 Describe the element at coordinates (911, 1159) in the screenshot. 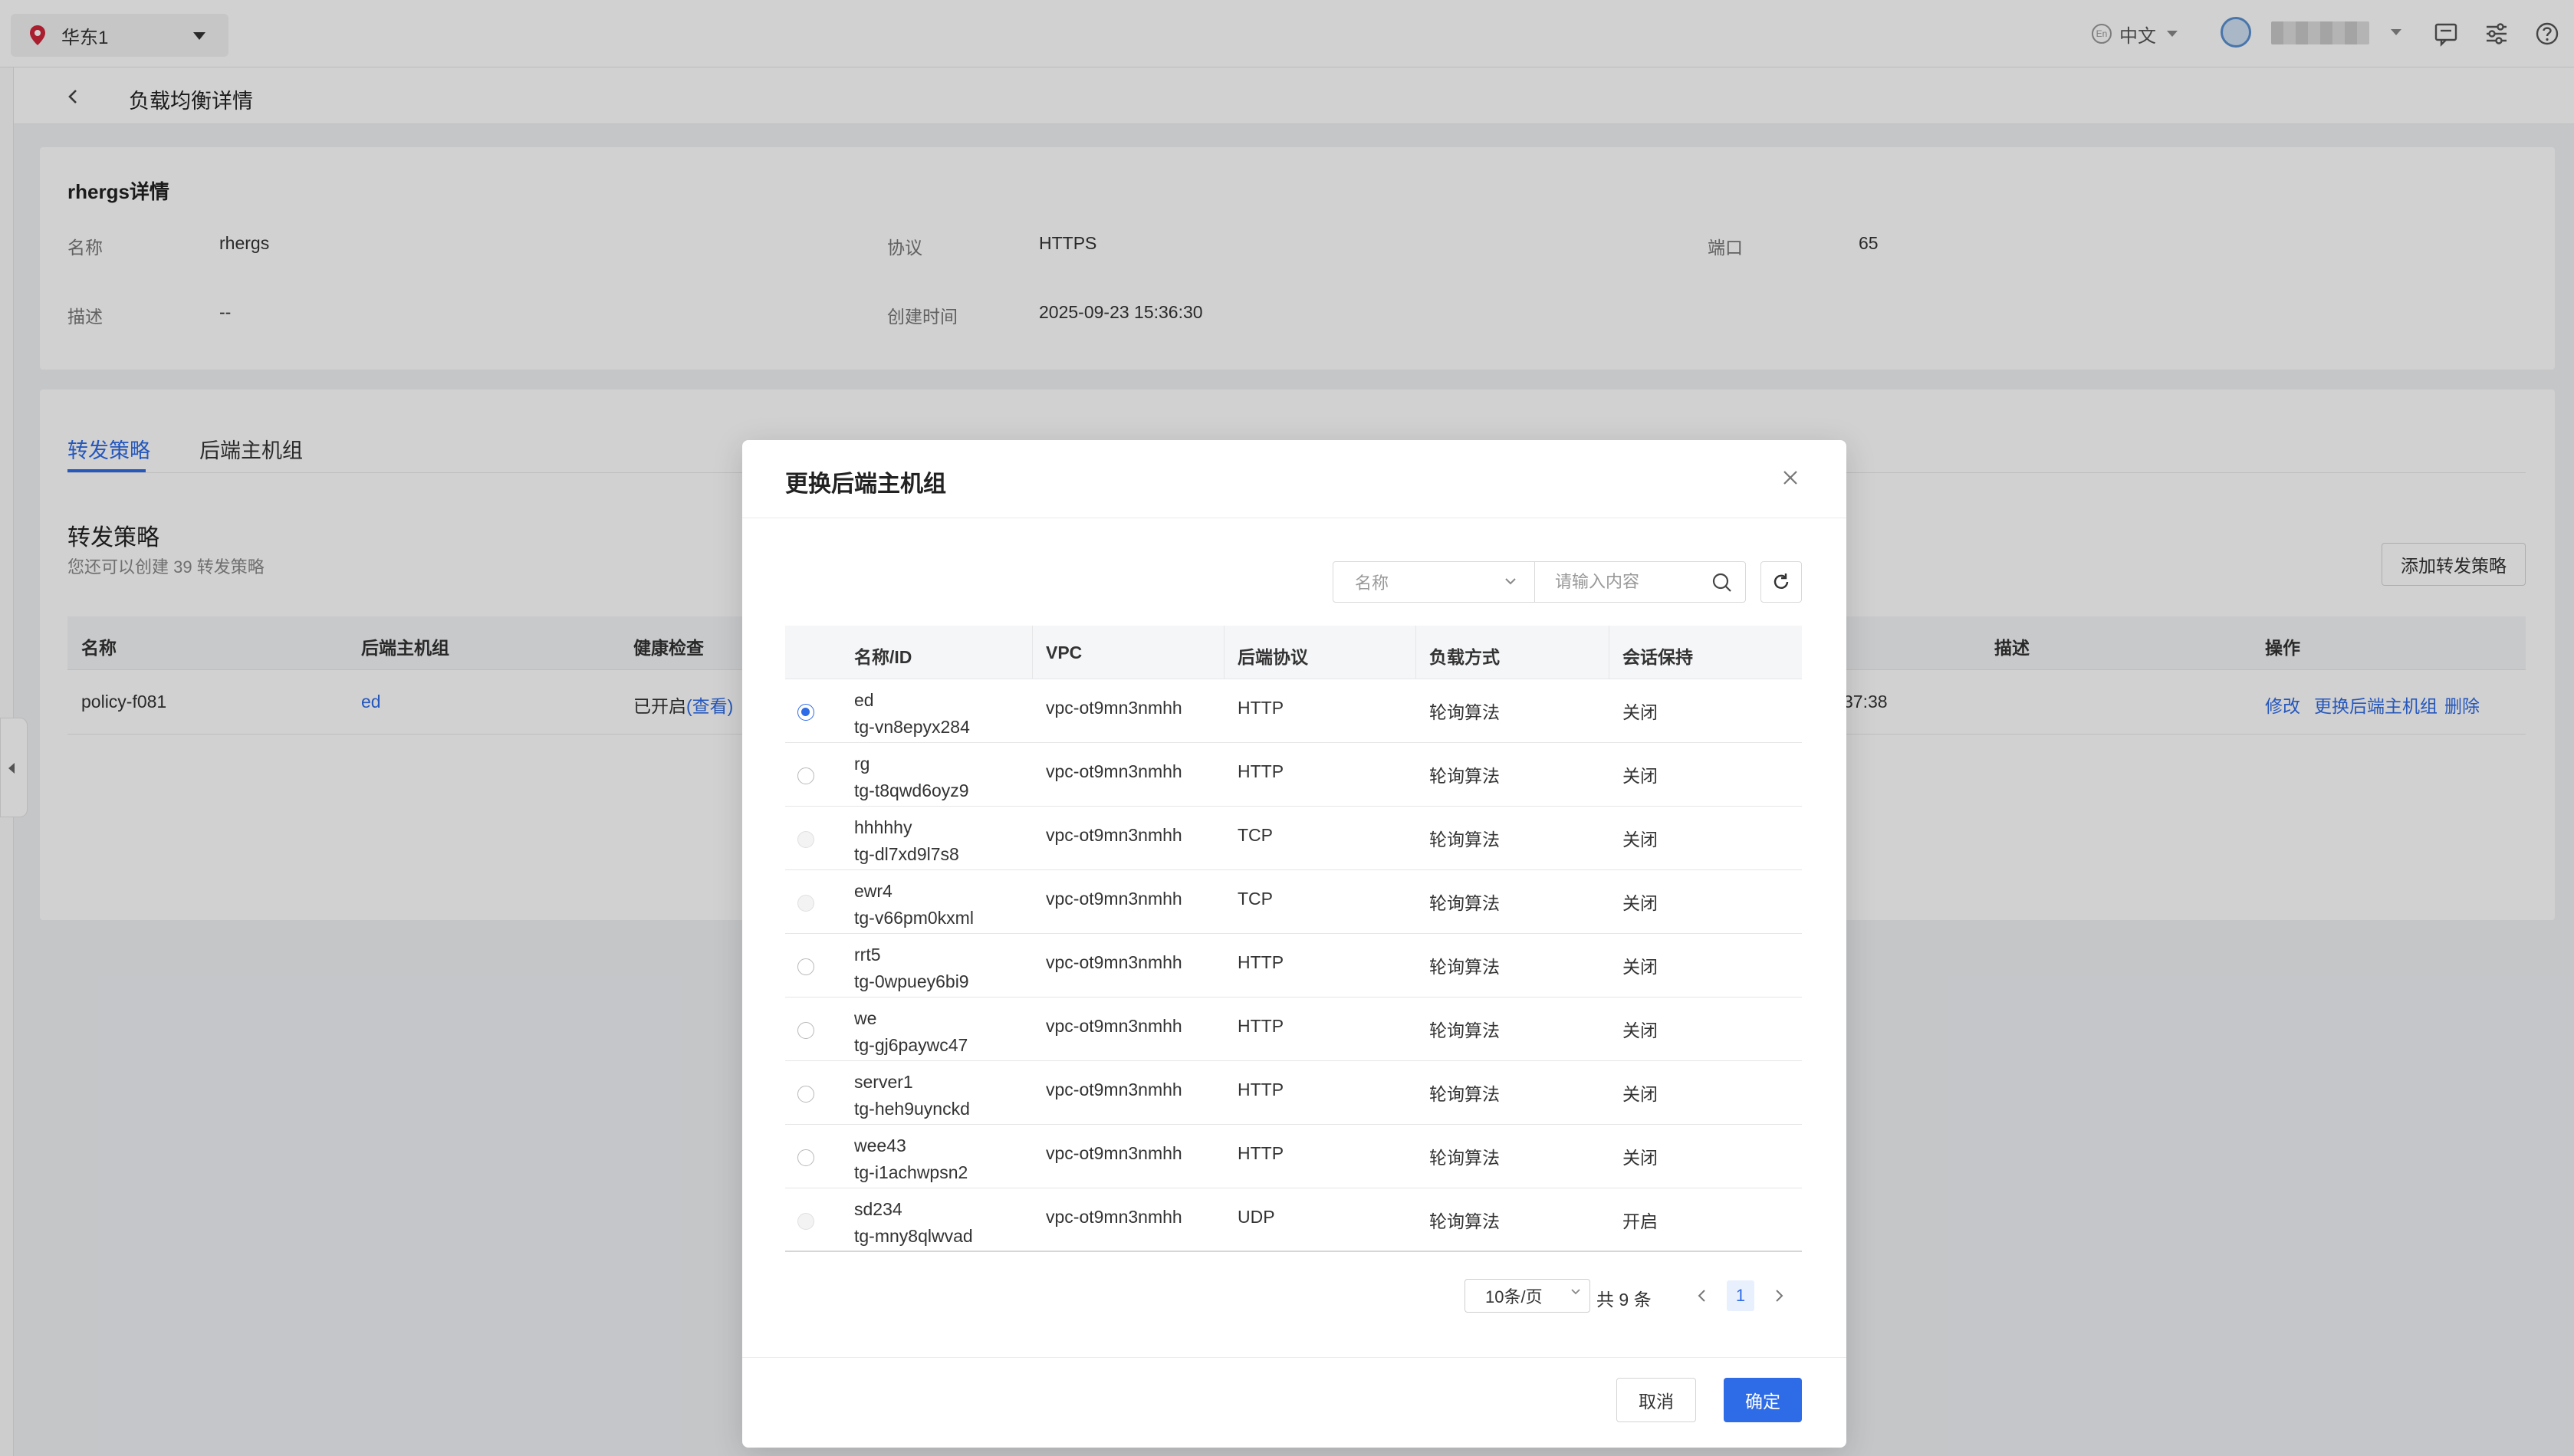

I see `group-name-id: wee43 tg-i1achwpsn2` at that location.